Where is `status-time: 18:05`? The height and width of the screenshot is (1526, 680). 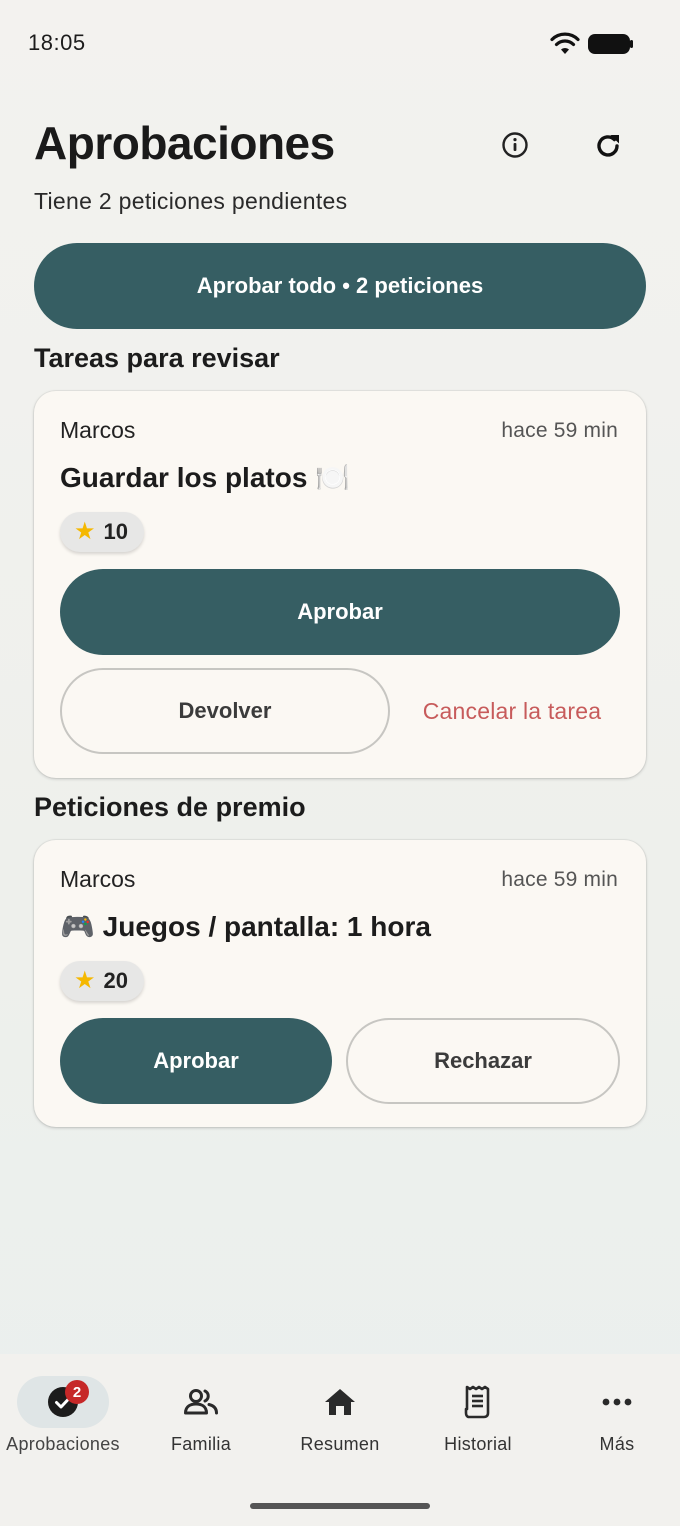
status-time: 18:05 is located at coordinates (57, 42).